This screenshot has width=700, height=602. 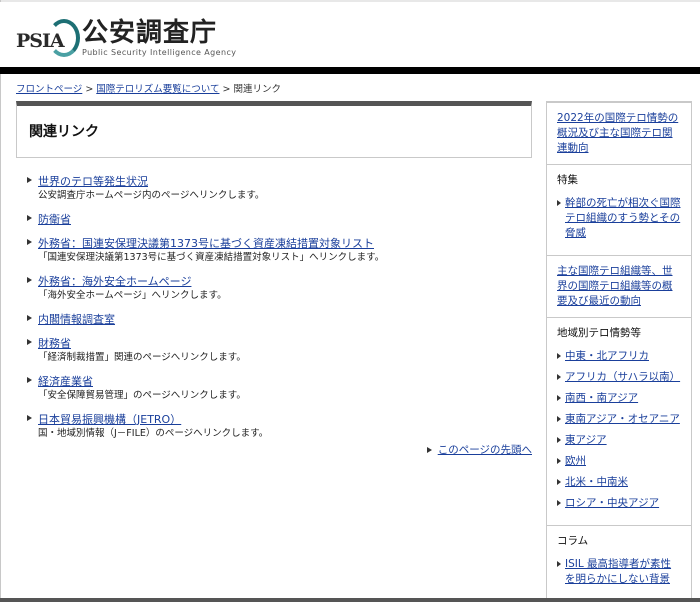 I want to click on window-bottom-edge, so click(x=350, y=600).